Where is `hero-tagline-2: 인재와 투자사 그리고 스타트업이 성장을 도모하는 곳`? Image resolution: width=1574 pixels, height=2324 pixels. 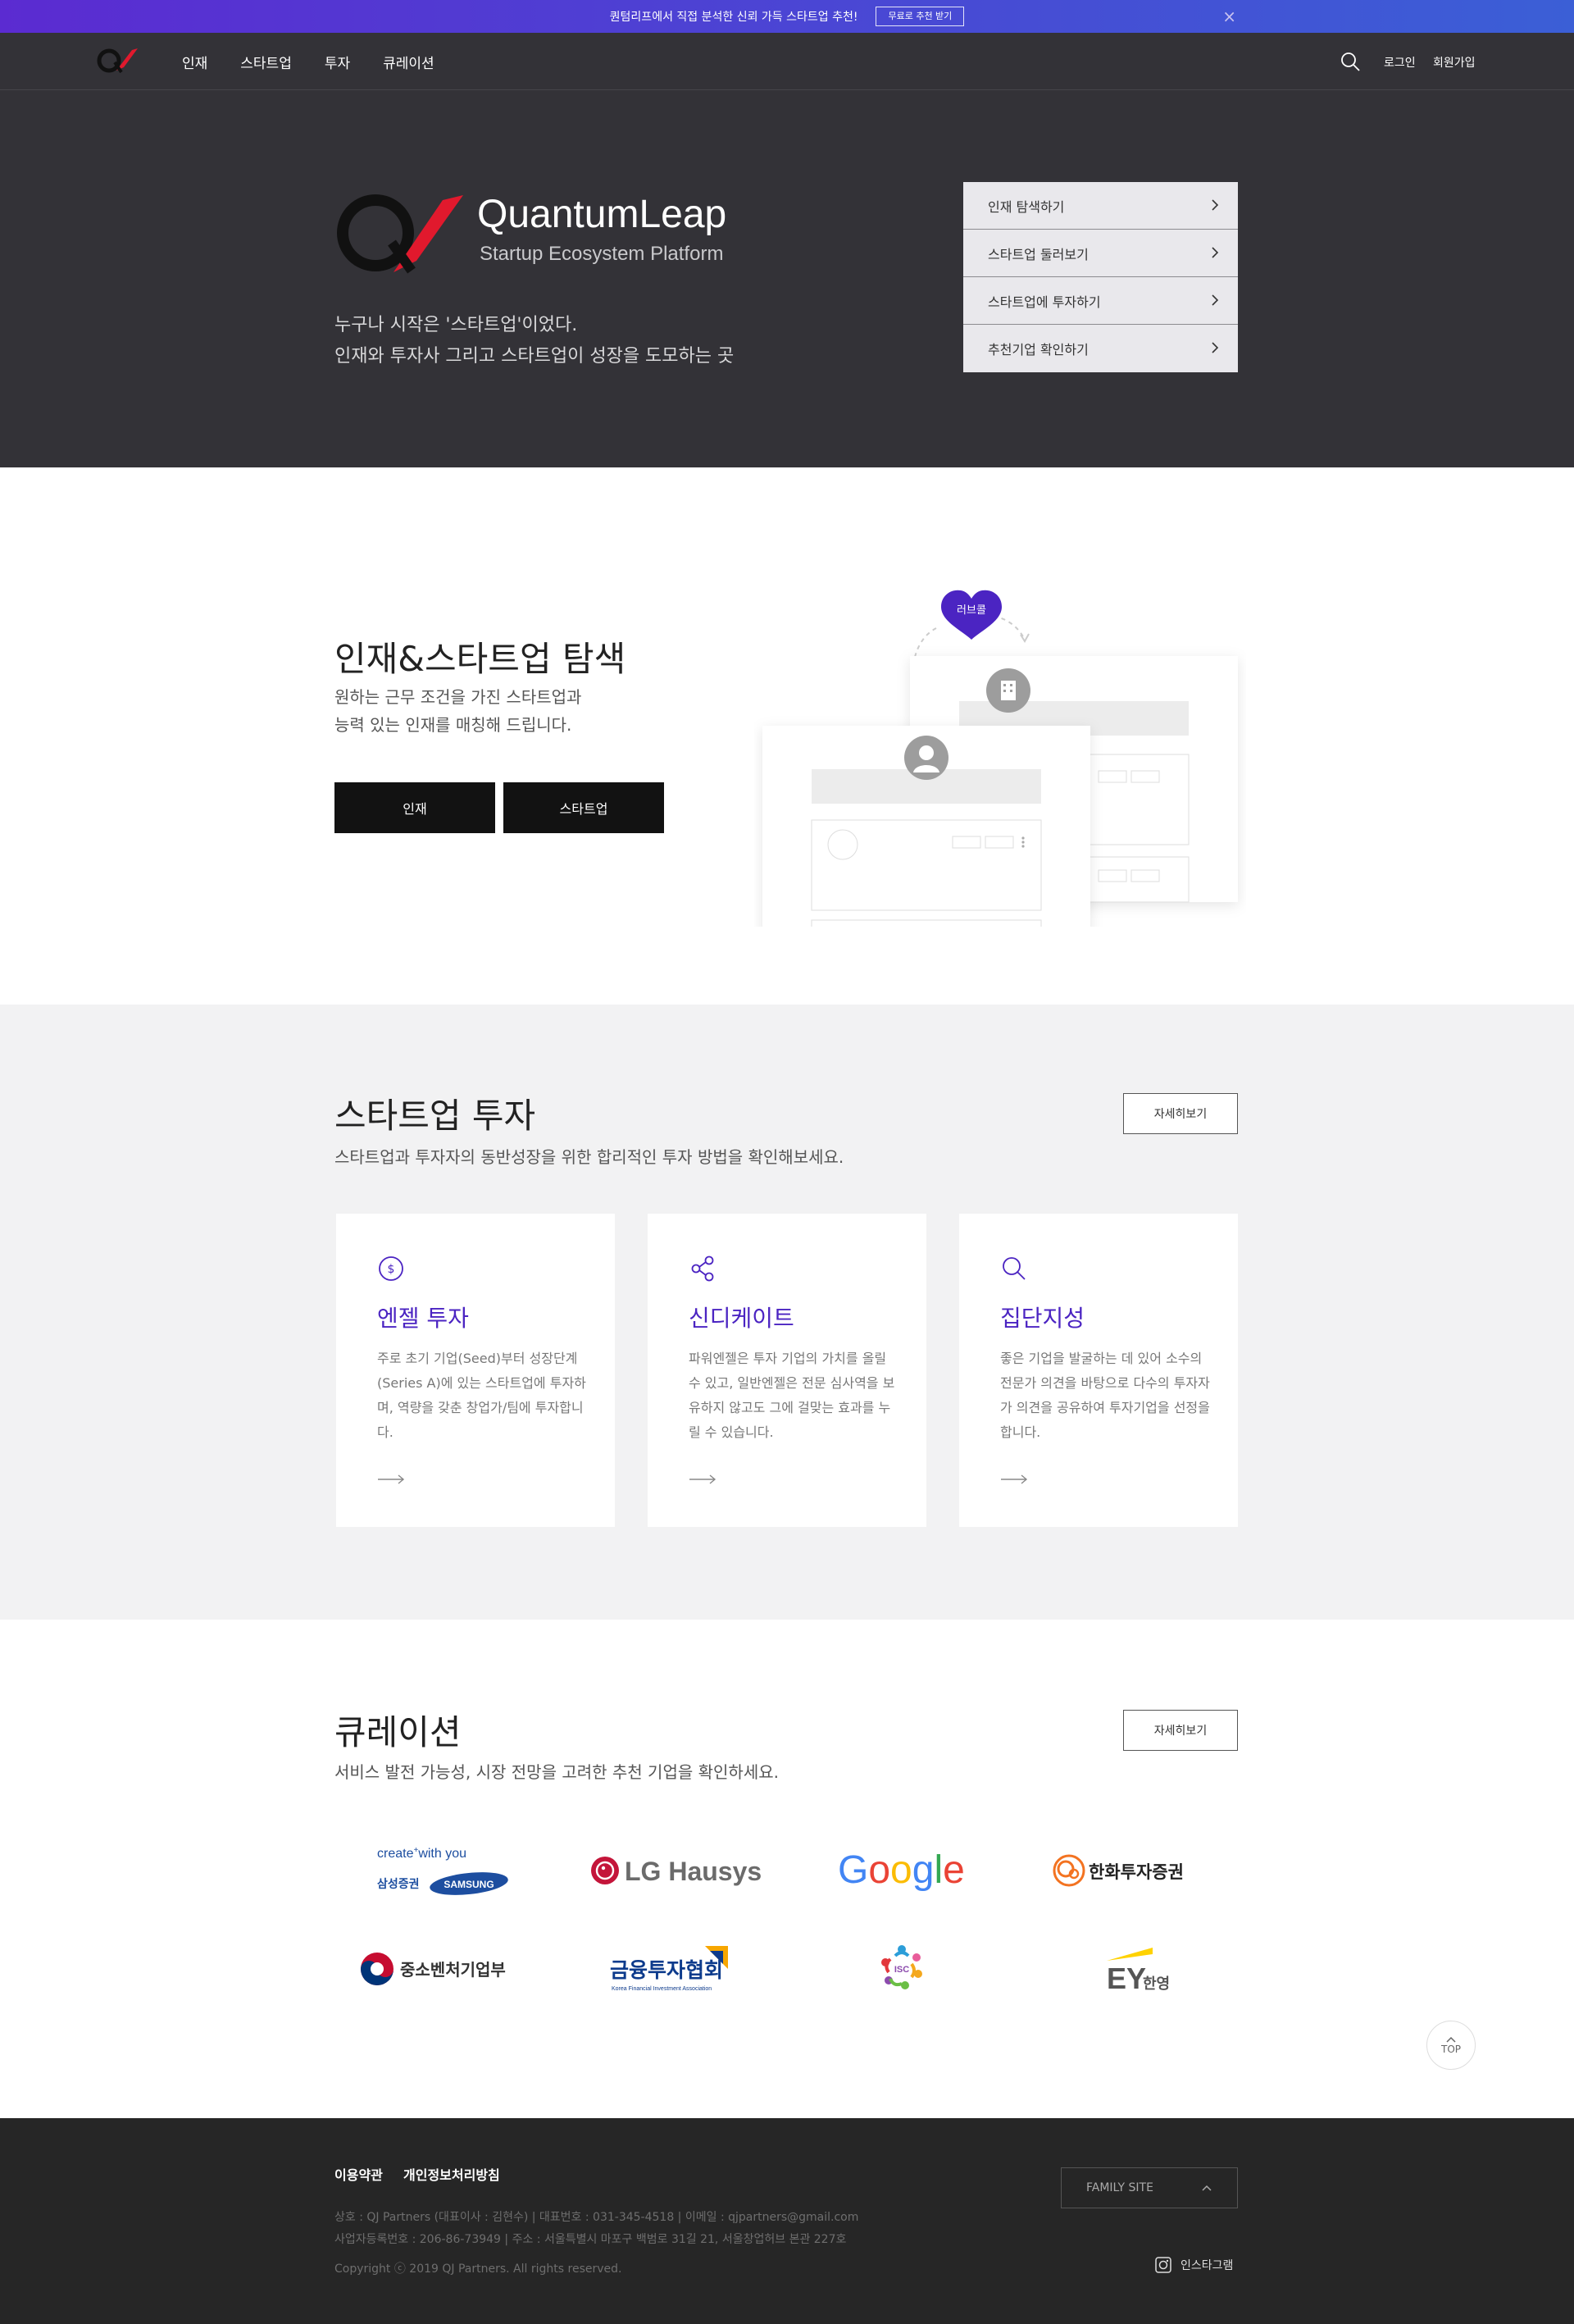
hero-tagline-2: 인재와 투자사 그리고 스타트업이 성장을 도모하는 곳 is located at coordinates (534, 356).